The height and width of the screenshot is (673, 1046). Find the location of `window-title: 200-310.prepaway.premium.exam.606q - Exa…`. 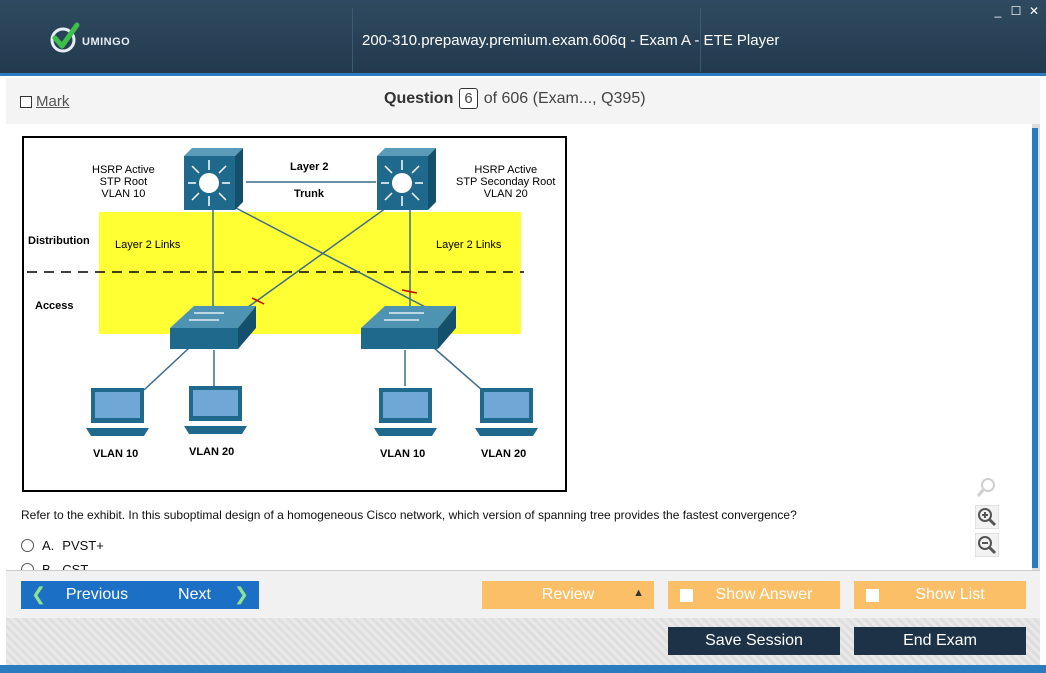

window-title: 200-310.prepaway.premium.exam.606q - Exa… is located at coordinates (571, 40).